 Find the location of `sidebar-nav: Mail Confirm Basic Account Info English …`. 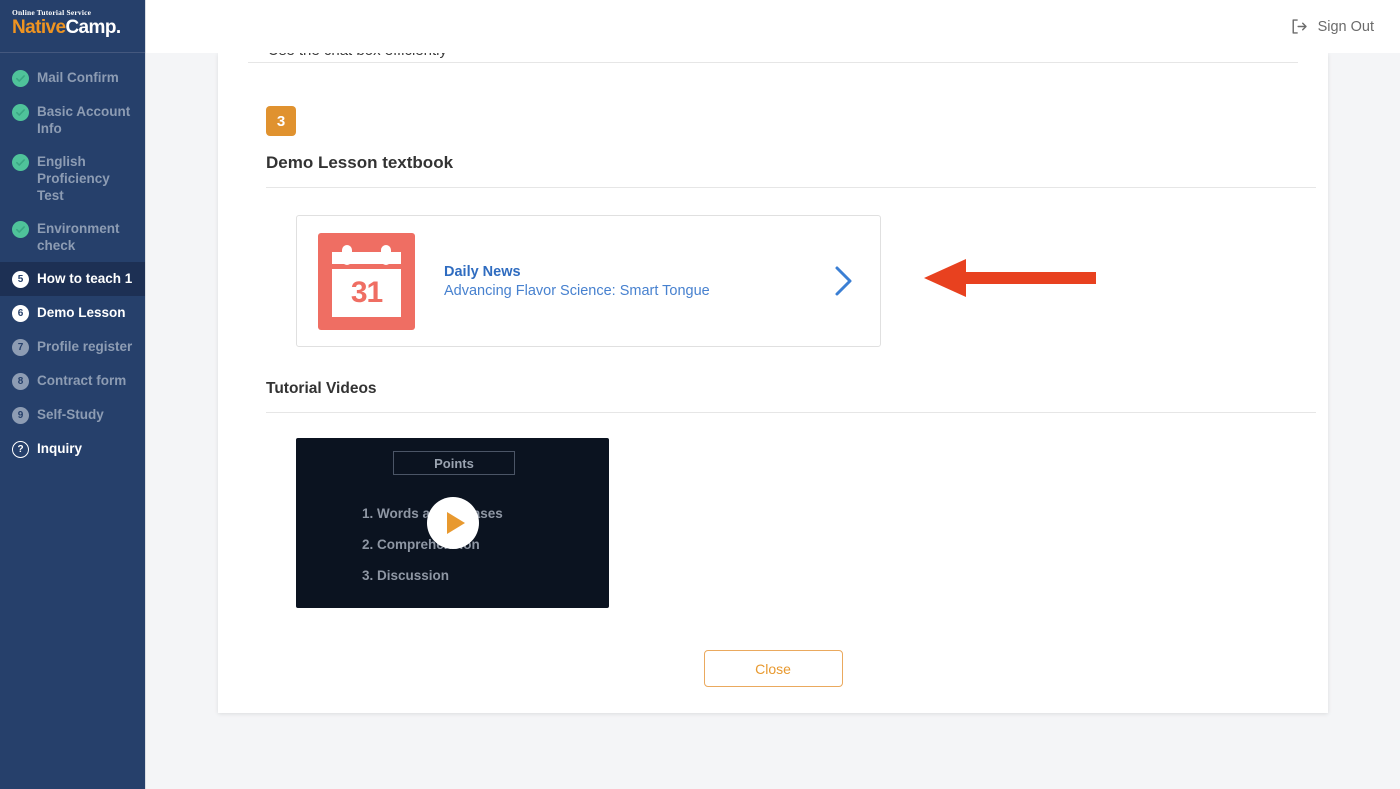

sidebar-nav: Mail Confirm Basic Account Info English … is located at coordinates (72, 259).